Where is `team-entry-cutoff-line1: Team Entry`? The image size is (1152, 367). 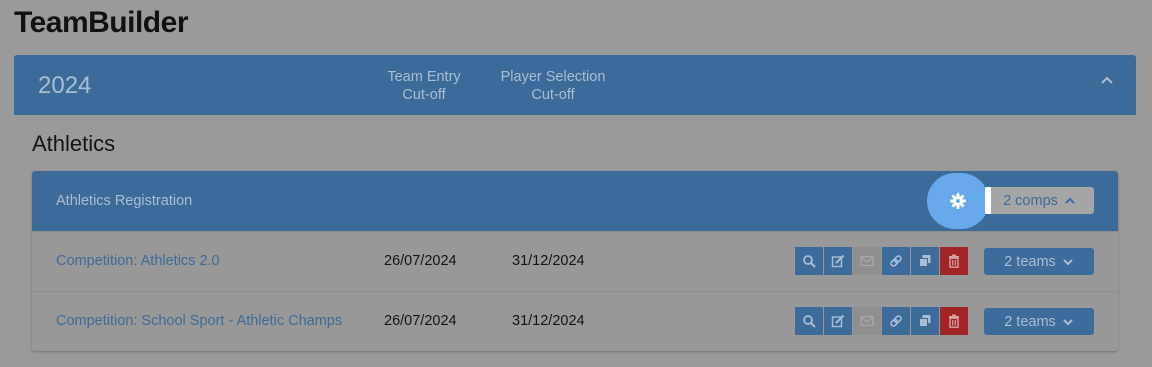
team-entry-cutoff-line1: Team Entry is located at coordinates (424, 77).